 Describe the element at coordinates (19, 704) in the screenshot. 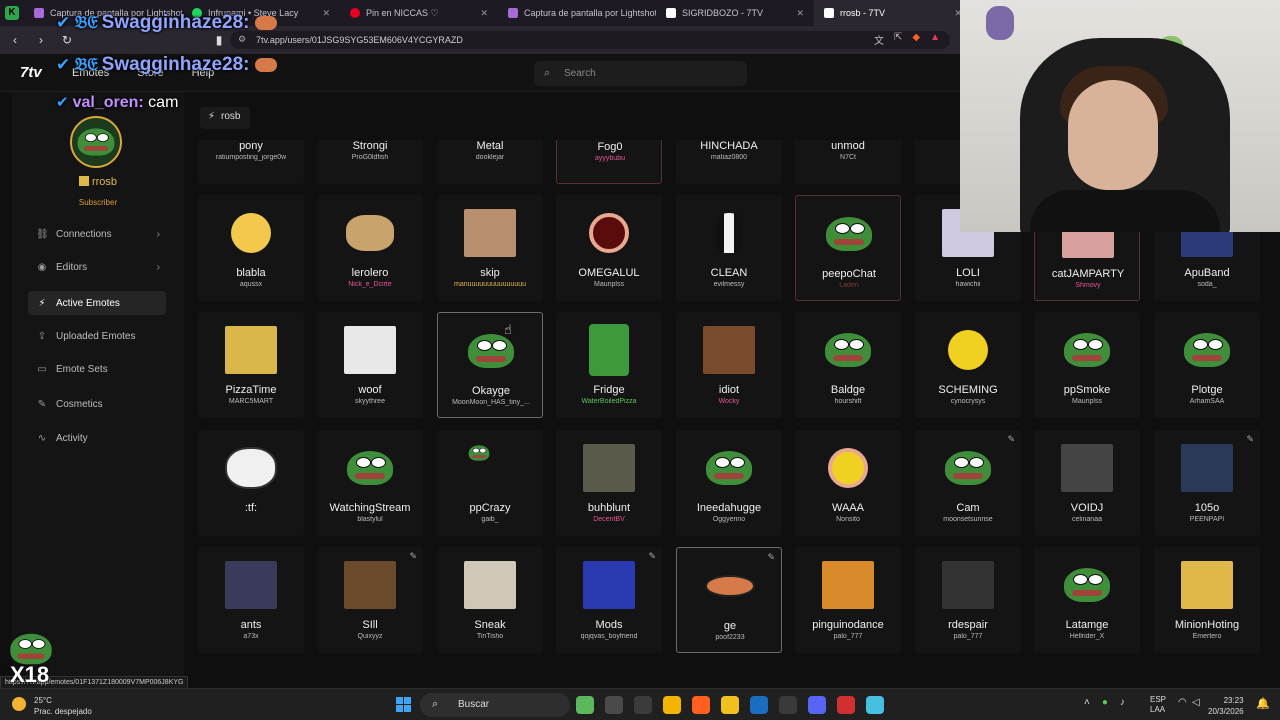

I see `weather-icon` at that location.